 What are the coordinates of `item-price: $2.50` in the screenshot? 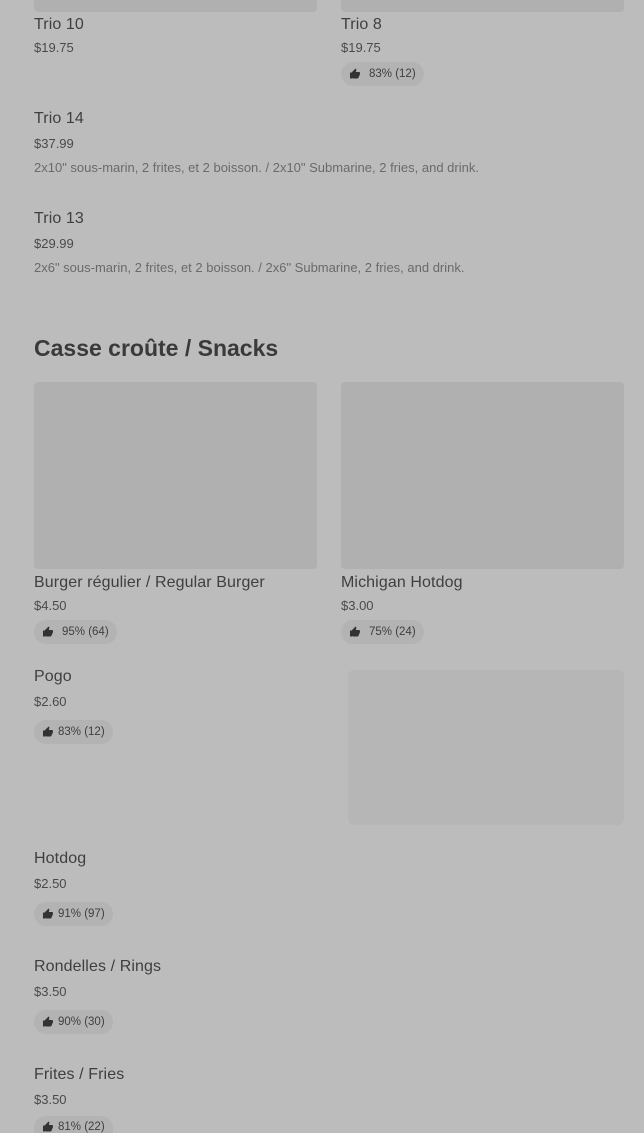 It's located at (50, 883).